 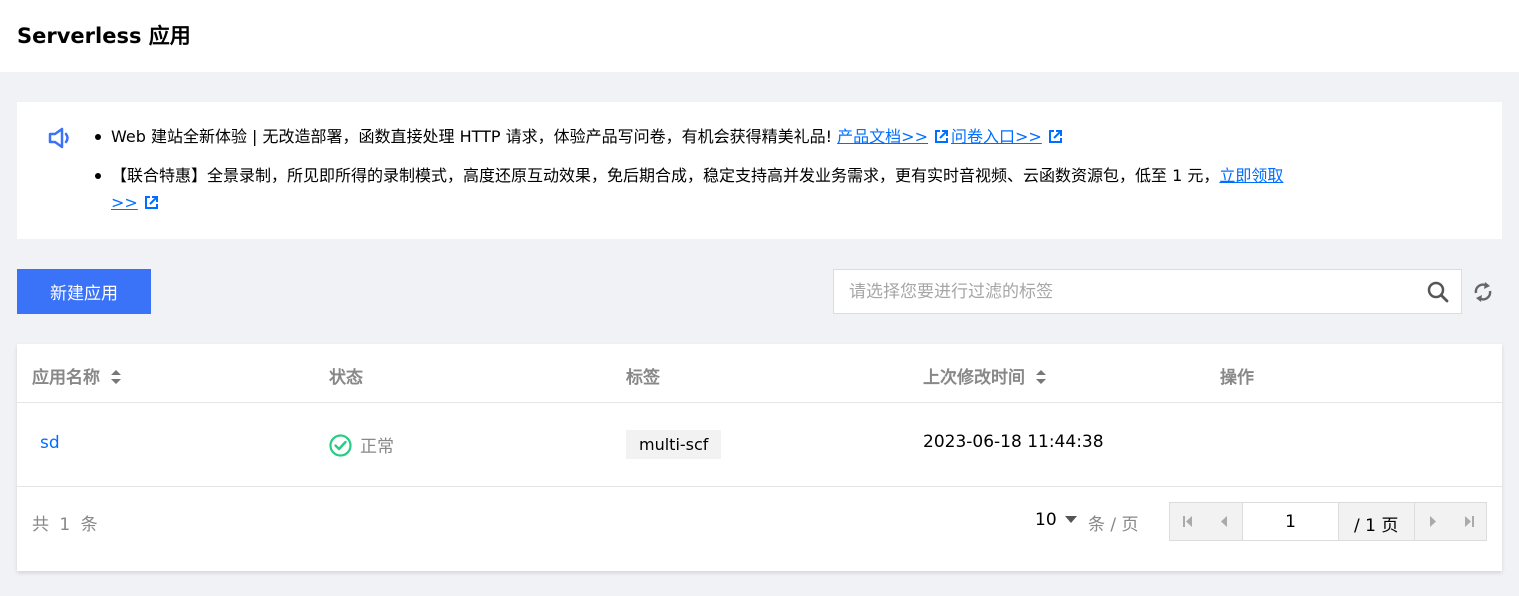 I want to click on status-cell: 正常, so click(x=361, y=444).